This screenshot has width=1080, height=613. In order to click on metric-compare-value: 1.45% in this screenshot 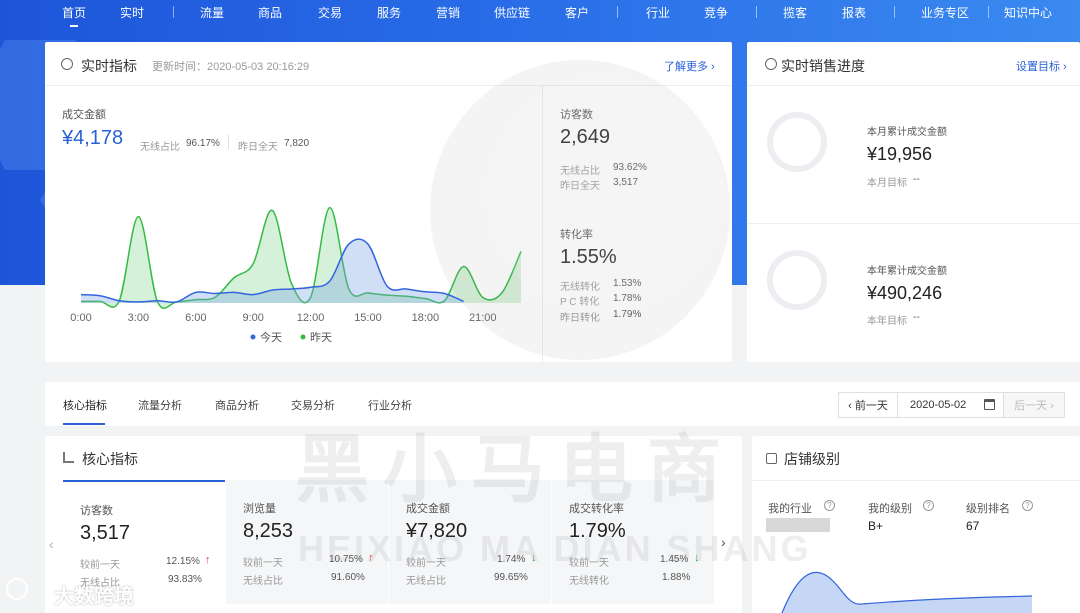, I will do `click(674, 559)`.